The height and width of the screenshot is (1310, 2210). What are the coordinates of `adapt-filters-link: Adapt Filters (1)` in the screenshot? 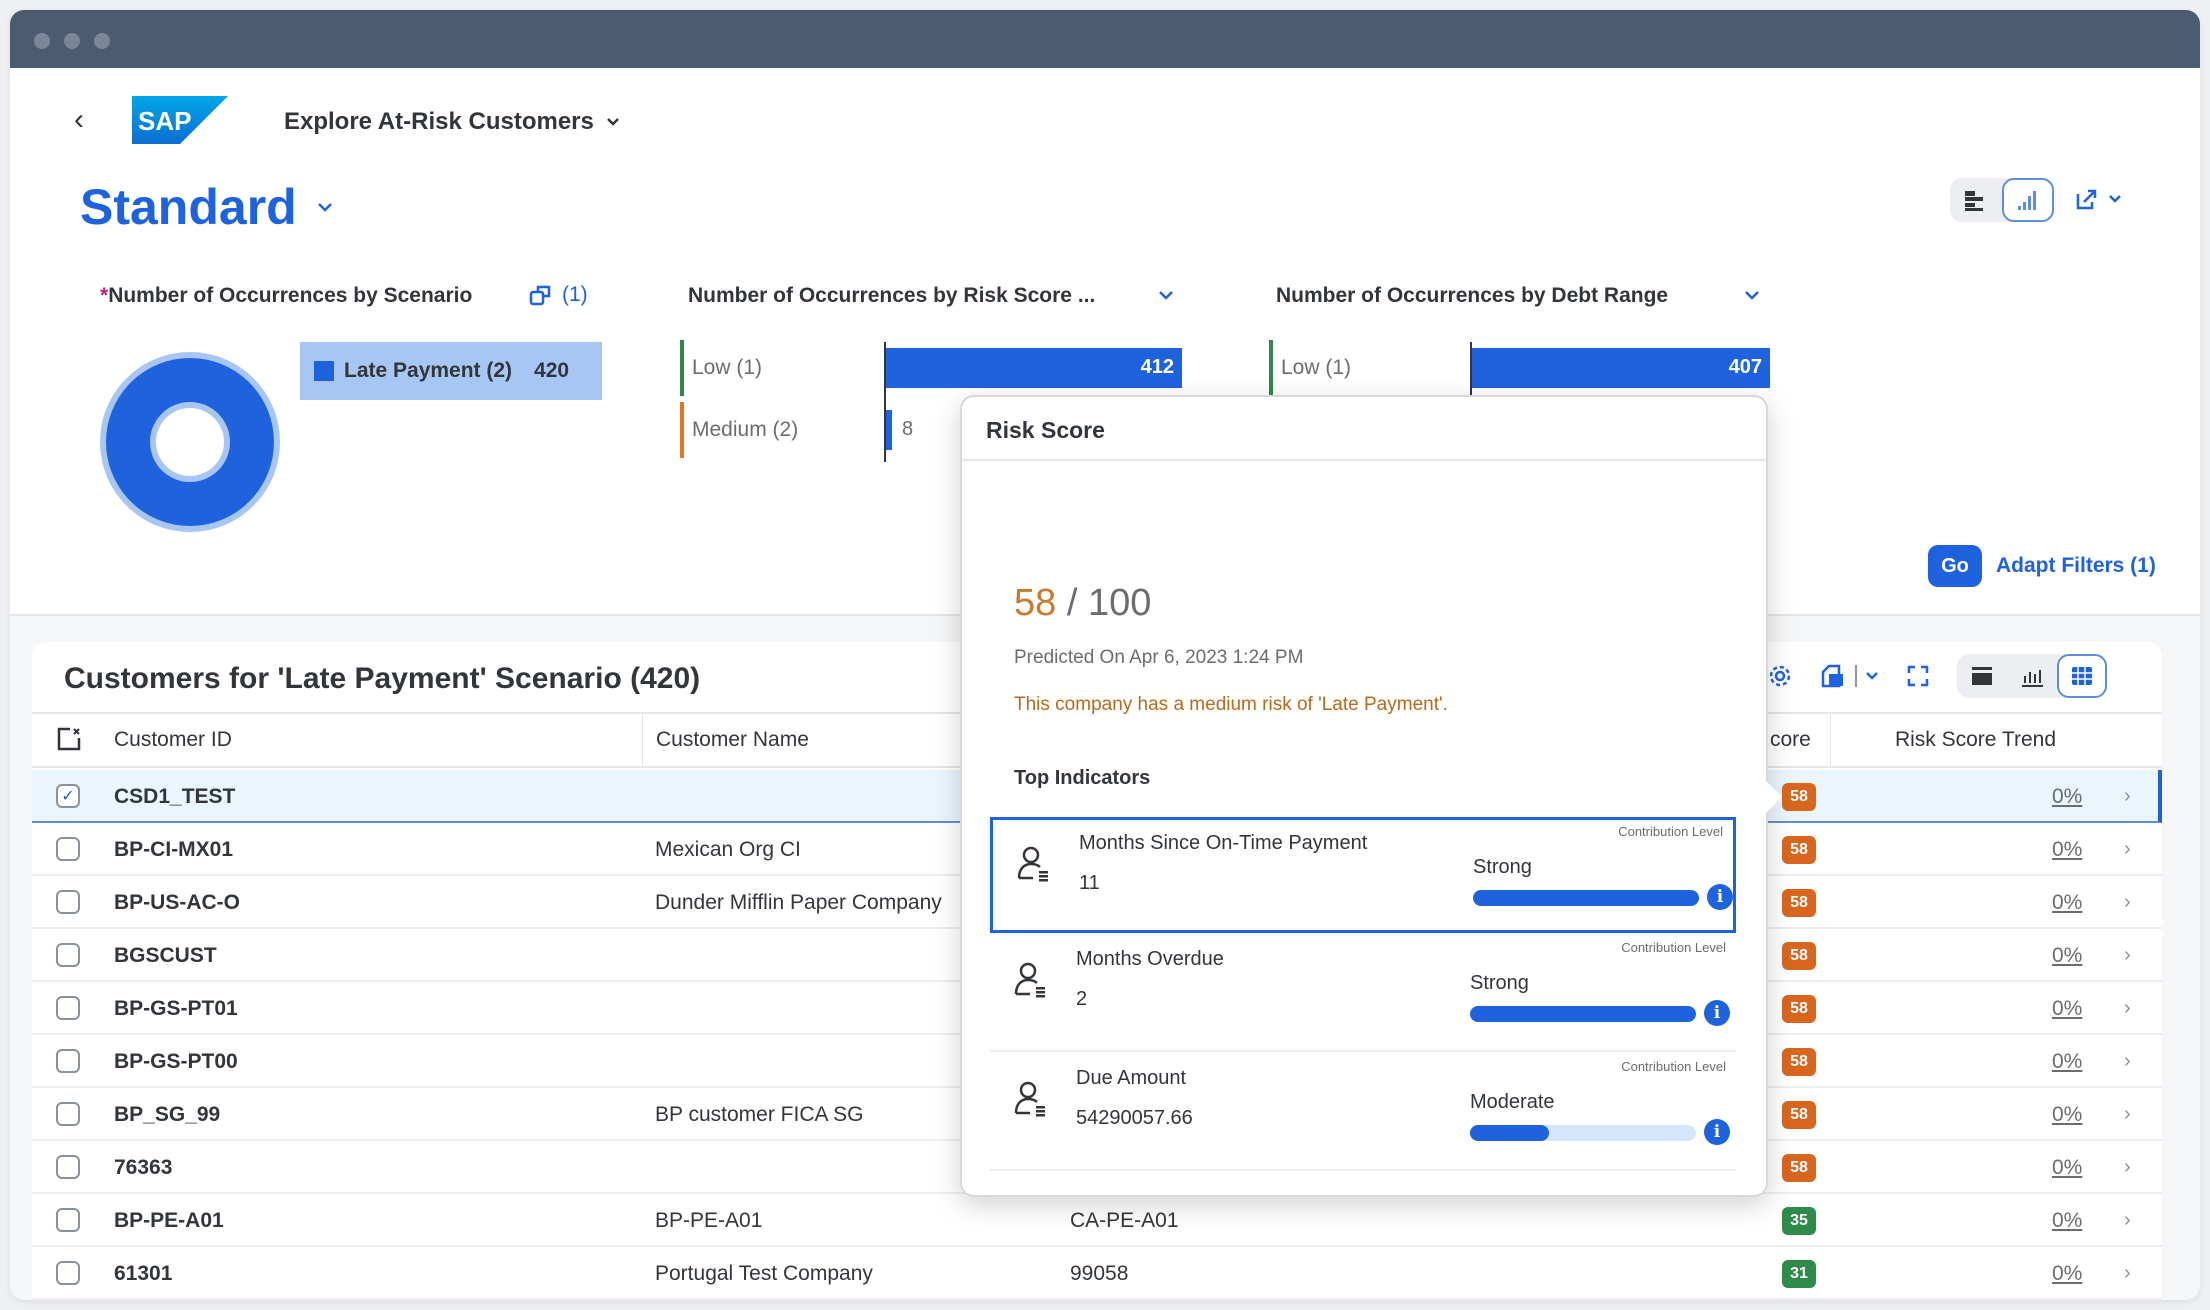 It's located at (2076, 566).